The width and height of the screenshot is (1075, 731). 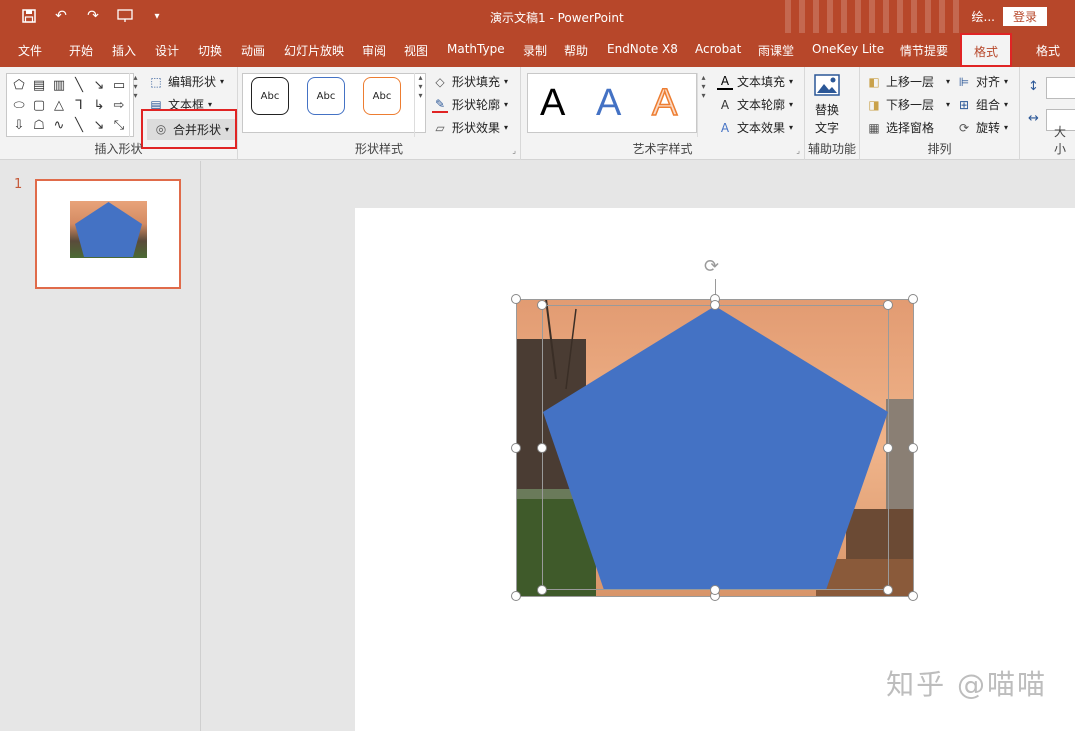 What do you see at coordinates (59, 106) in the screenshot?
I see `triangle-shape-icon: △` at bounding box center [59, 106].